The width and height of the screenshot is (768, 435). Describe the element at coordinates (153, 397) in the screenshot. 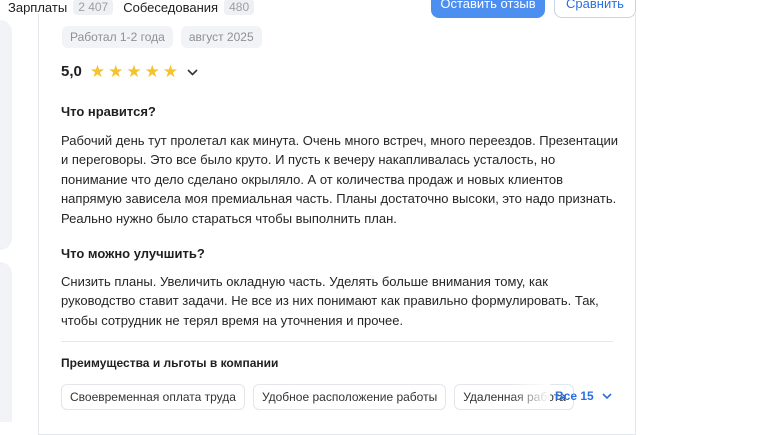

I see `benefit-chip: Своевременная оплата труда` at that location.